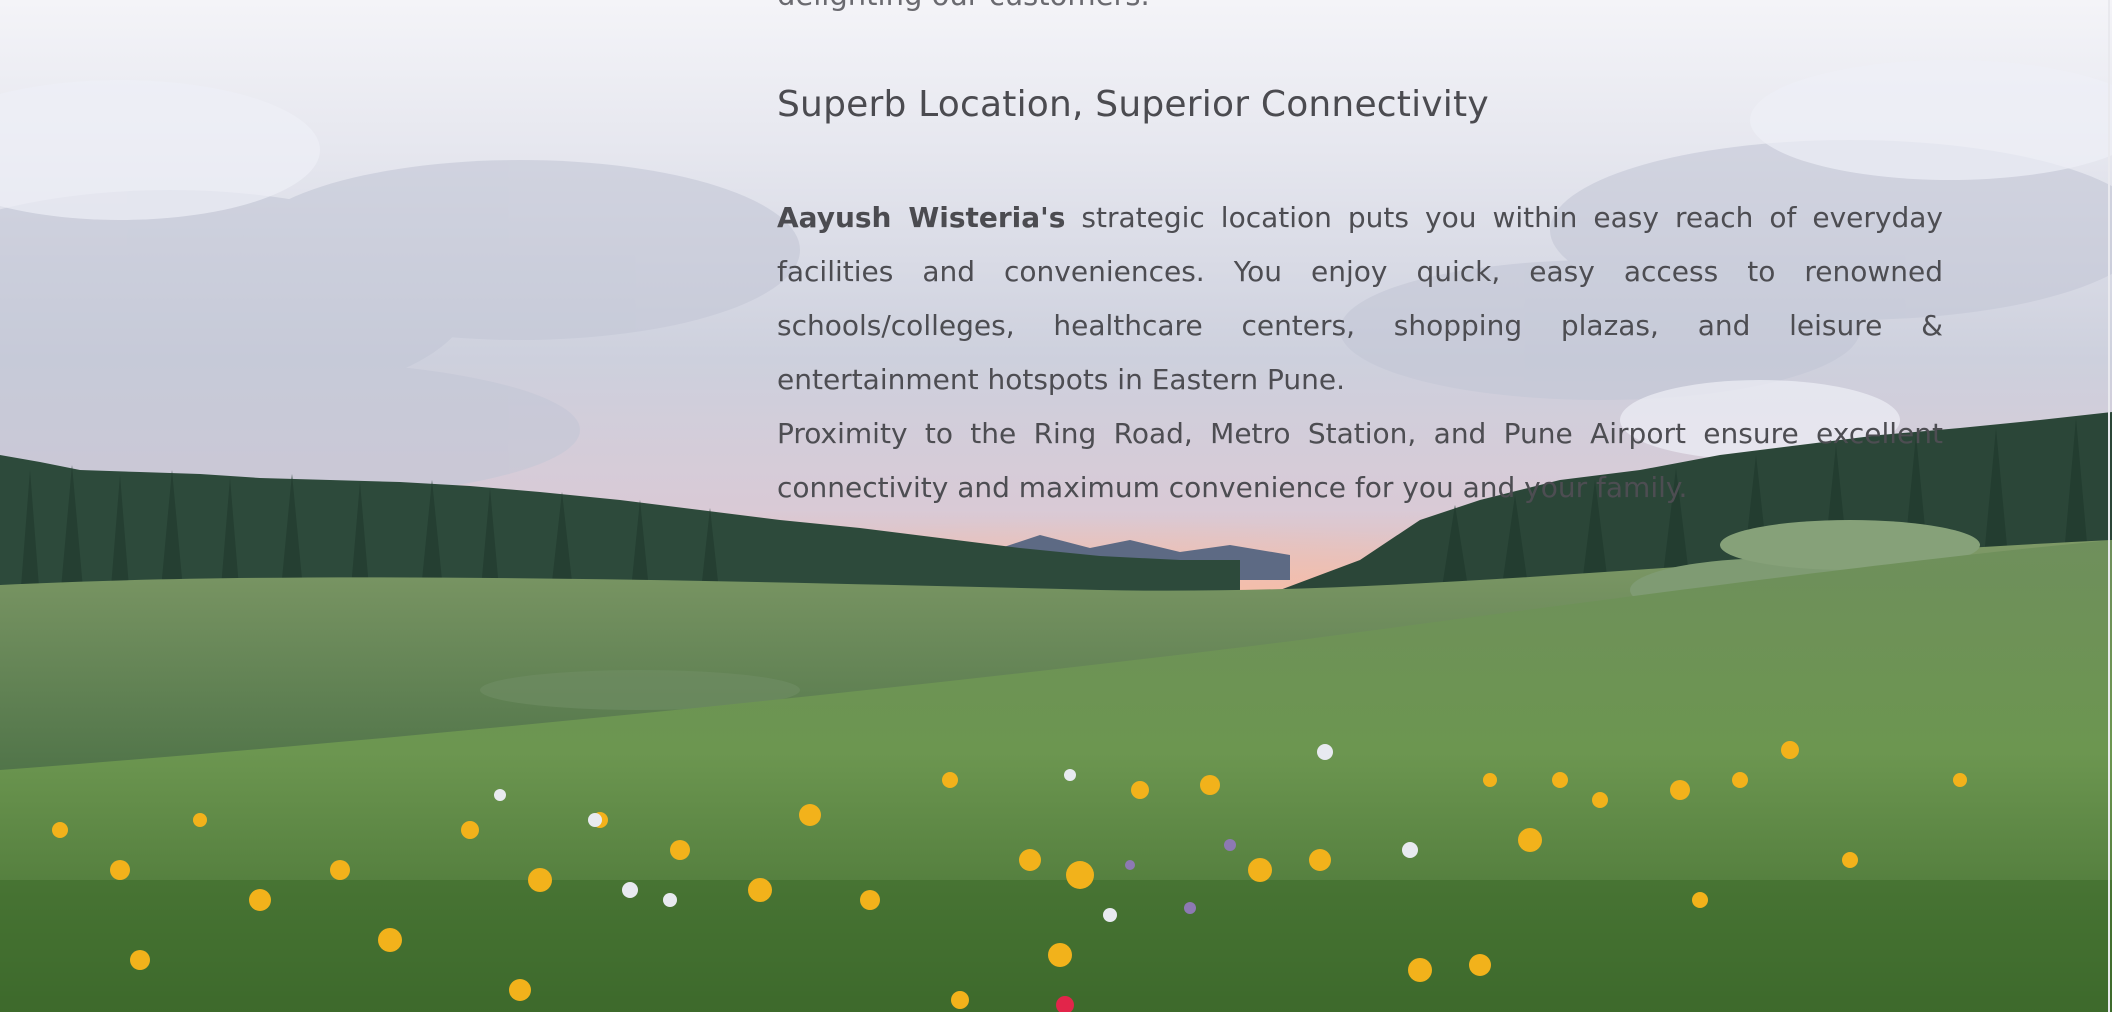 The image size is (2112, 1012). I want to click on previous-paragraph-fragment: delighting our customers., so click(963, 6).